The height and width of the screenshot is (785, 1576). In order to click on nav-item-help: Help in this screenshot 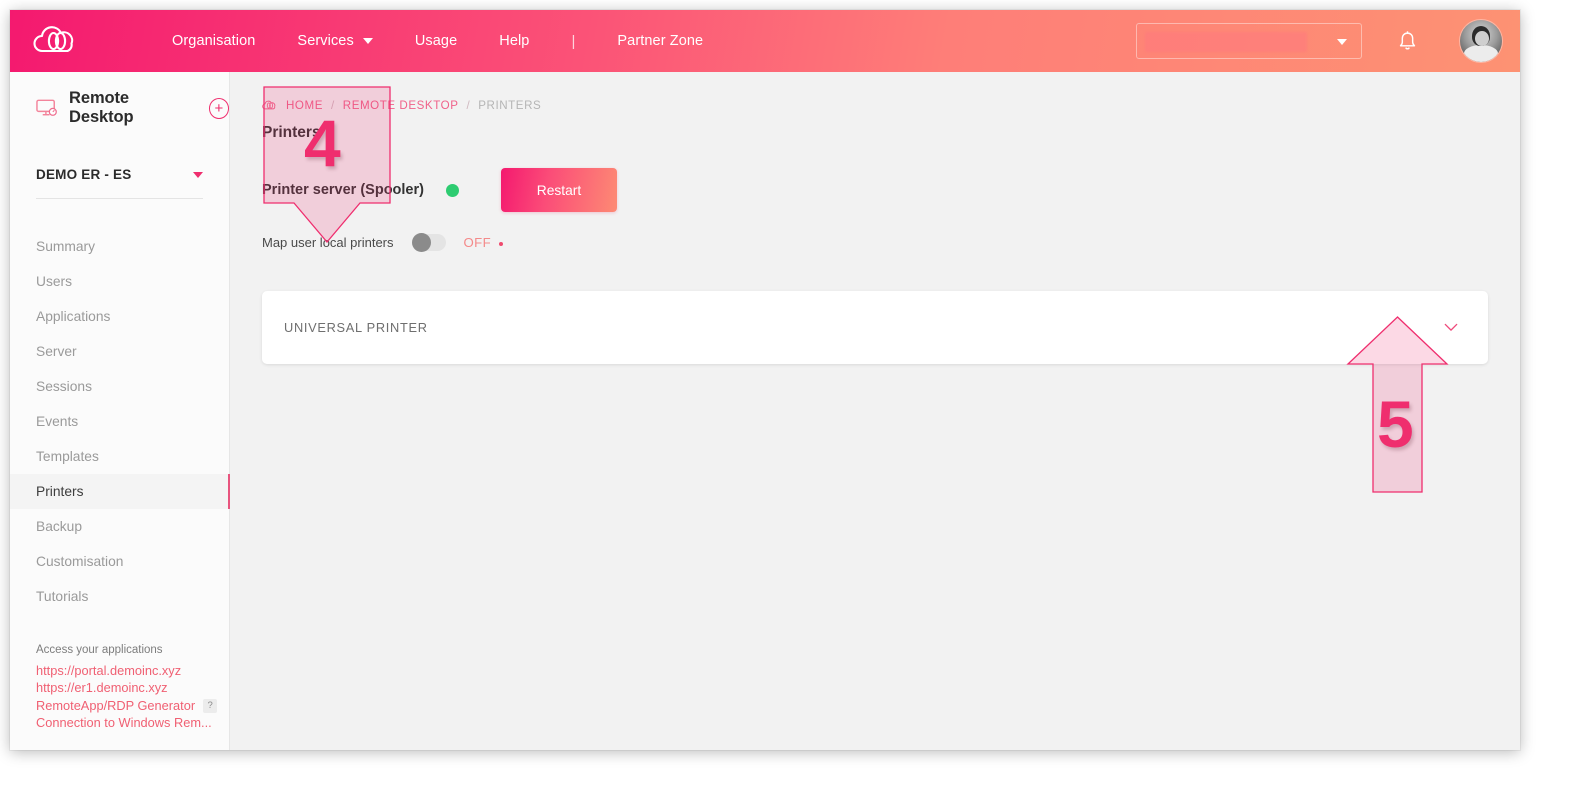, I will do `click(514, 41)`.